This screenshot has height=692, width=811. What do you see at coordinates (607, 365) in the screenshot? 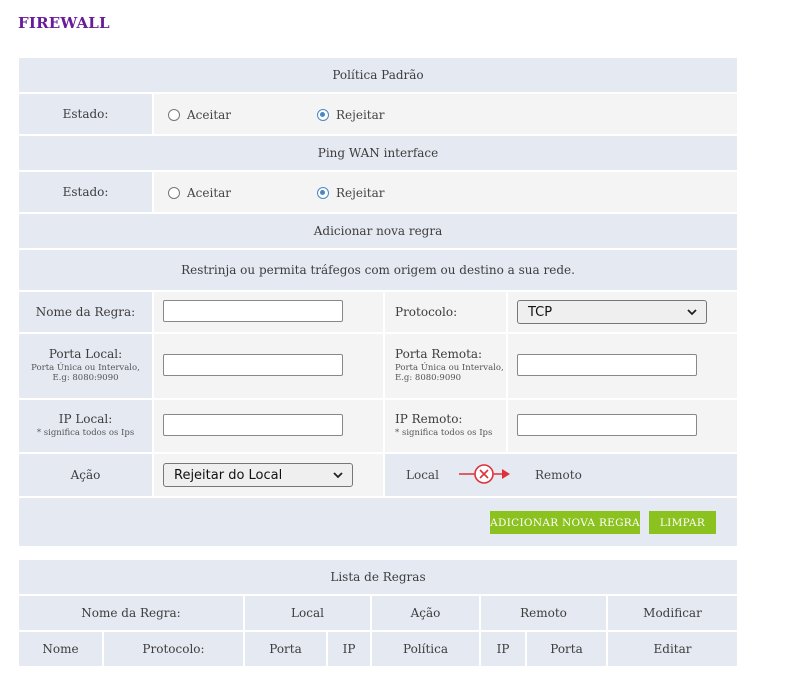
I see `remote-port-input` at bounding box center [607, 365].